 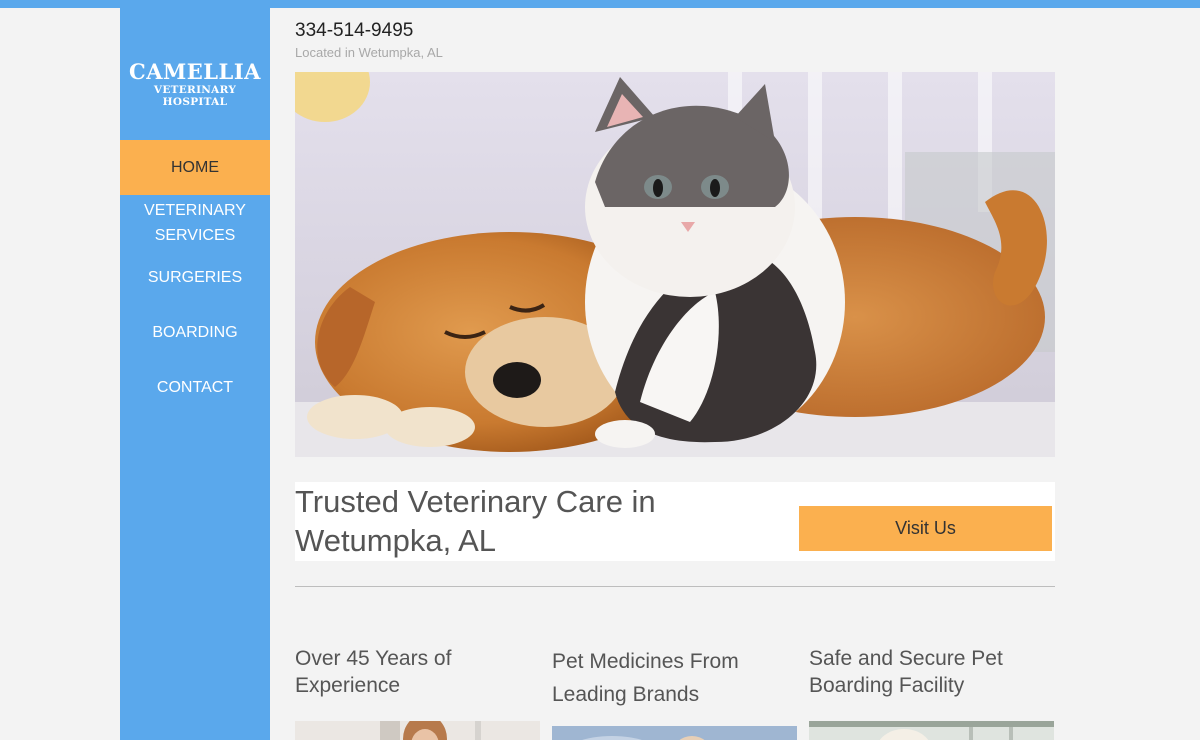 What do you see at coordinates (354, 31) in the screenshot?
I see `phone-number: 334-514-9495` at bounding box center [354, 31].